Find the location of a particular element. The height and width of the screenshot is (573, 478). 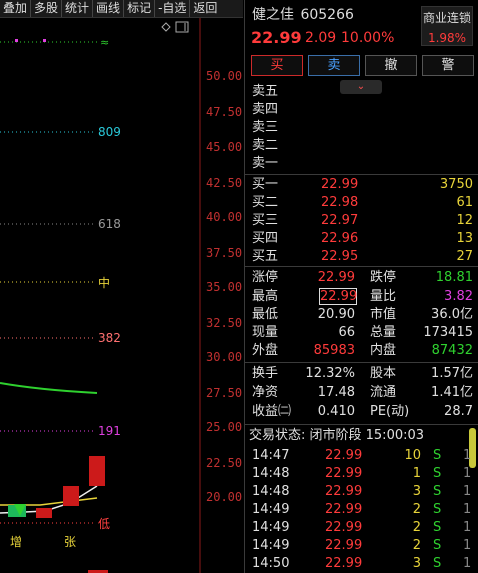

buy-button: 买 is located at coordinates (277, 65).